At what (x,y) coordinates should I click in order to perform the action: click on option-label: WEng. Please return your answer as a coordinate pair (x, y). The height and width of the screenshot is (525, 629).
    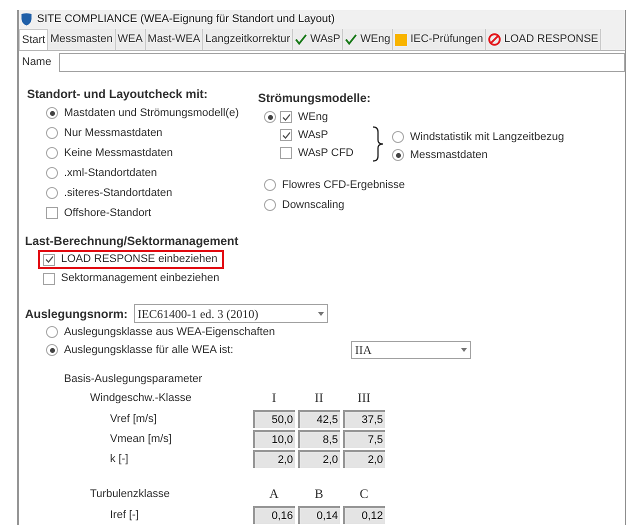
    Looking at the image, I should click on (313, 117).